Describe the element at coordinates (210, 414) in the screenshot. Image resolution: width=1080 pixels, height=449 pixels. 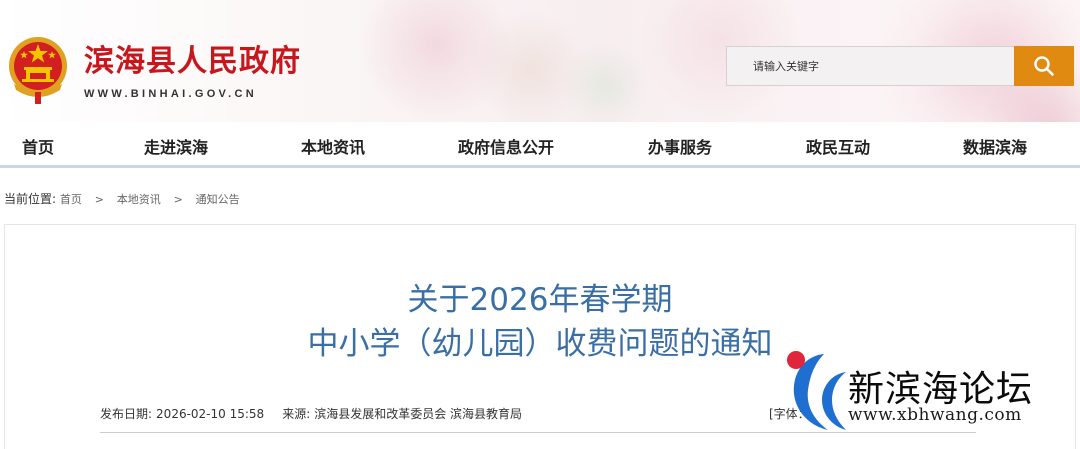
I see `publish-date: 2026-02-10 15:58` at that location.